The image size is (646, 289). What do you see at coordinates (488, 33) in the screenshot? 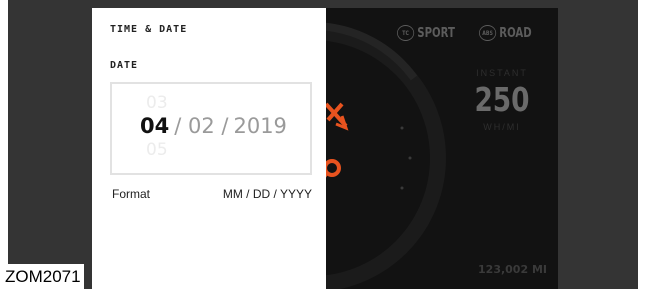
I see `abs-icon: ABS` at bounding box center [488, 33].